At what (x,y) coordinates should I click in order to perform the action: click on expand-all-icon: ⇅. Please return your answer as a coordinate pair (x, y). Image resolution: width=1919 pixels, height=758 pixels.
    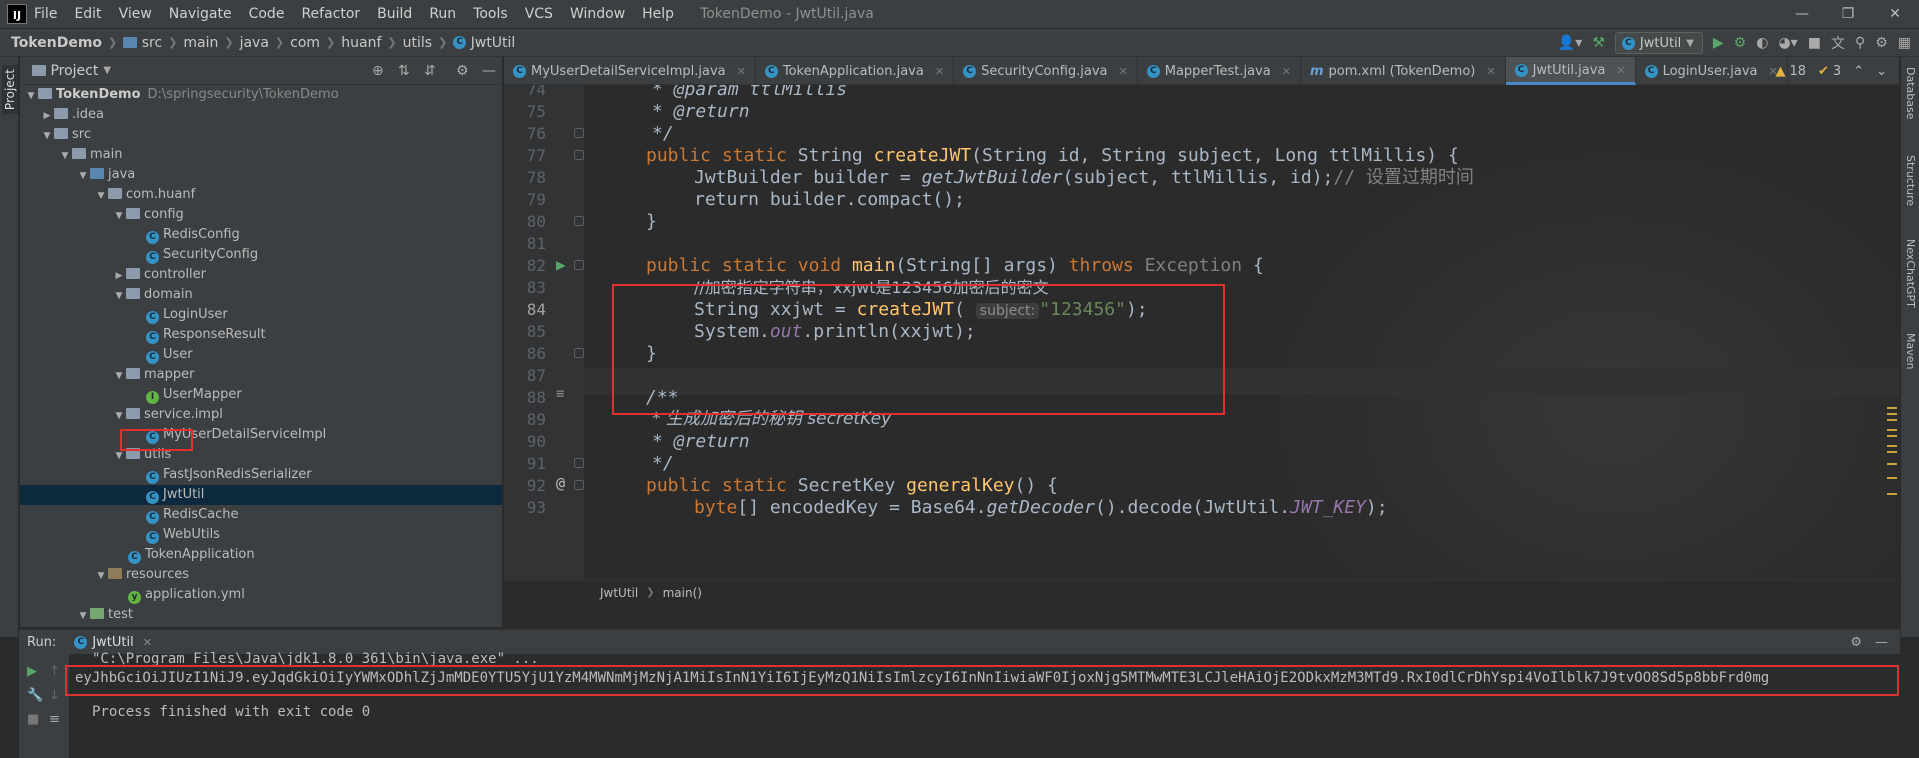
    Looking at the image, I should click on (404, 71).